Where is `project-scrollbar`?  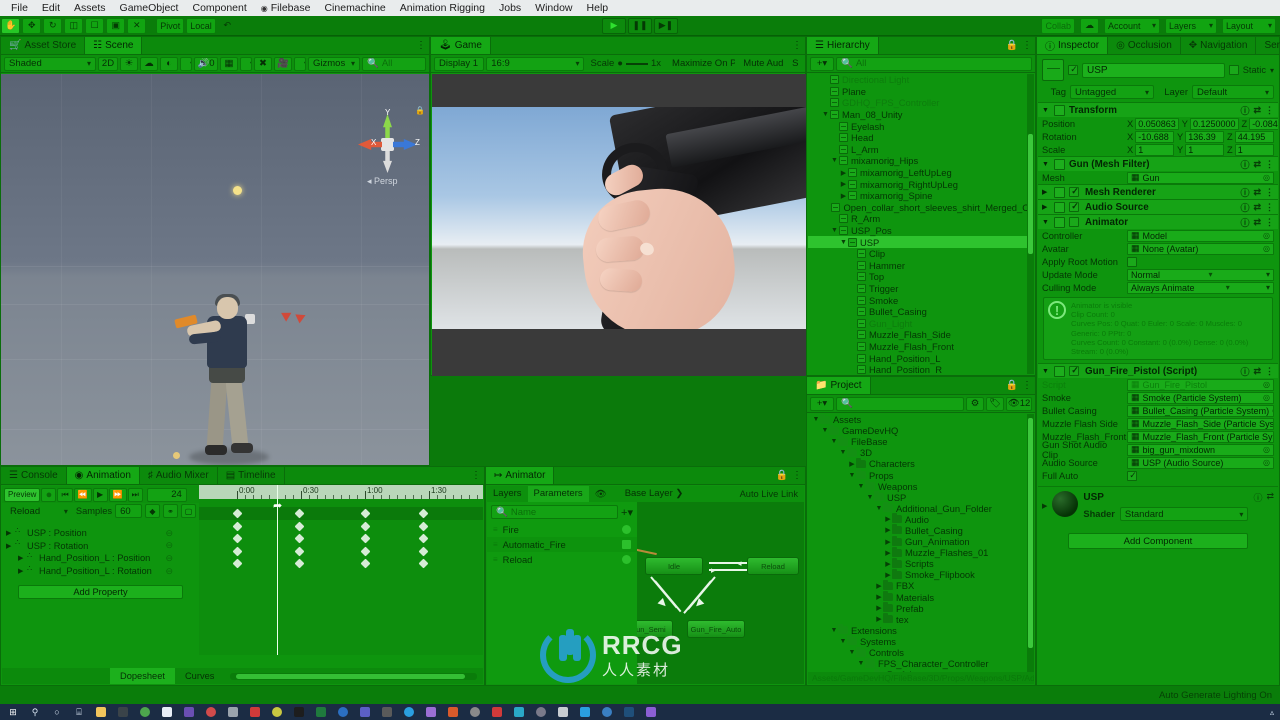 project-scrollbar is located at coordinates (1030, 543).